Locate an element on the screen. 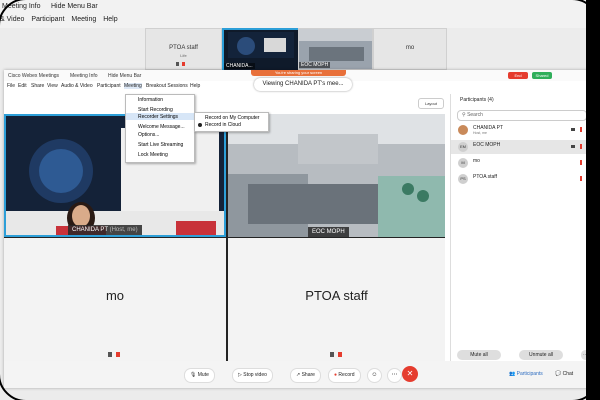 The width and height of the screenshot is (600, 400). chat-icon: 💬 is located at coordinates (558, 374).